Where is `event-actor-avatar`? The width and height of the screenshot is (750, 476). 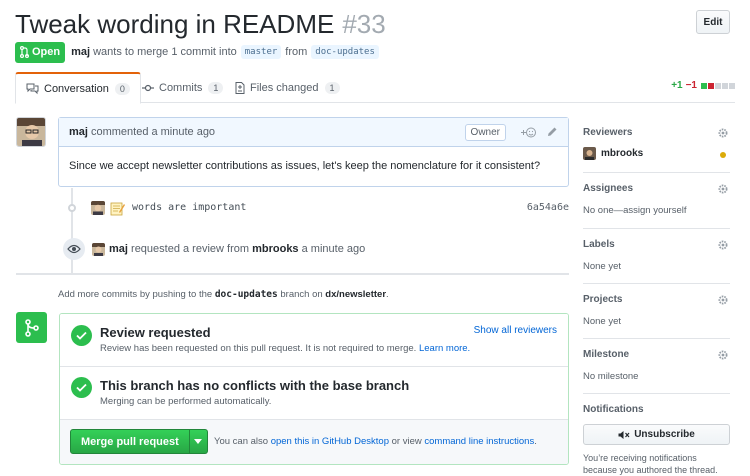 event-actor-avatar is located at coordinates (98, 249).